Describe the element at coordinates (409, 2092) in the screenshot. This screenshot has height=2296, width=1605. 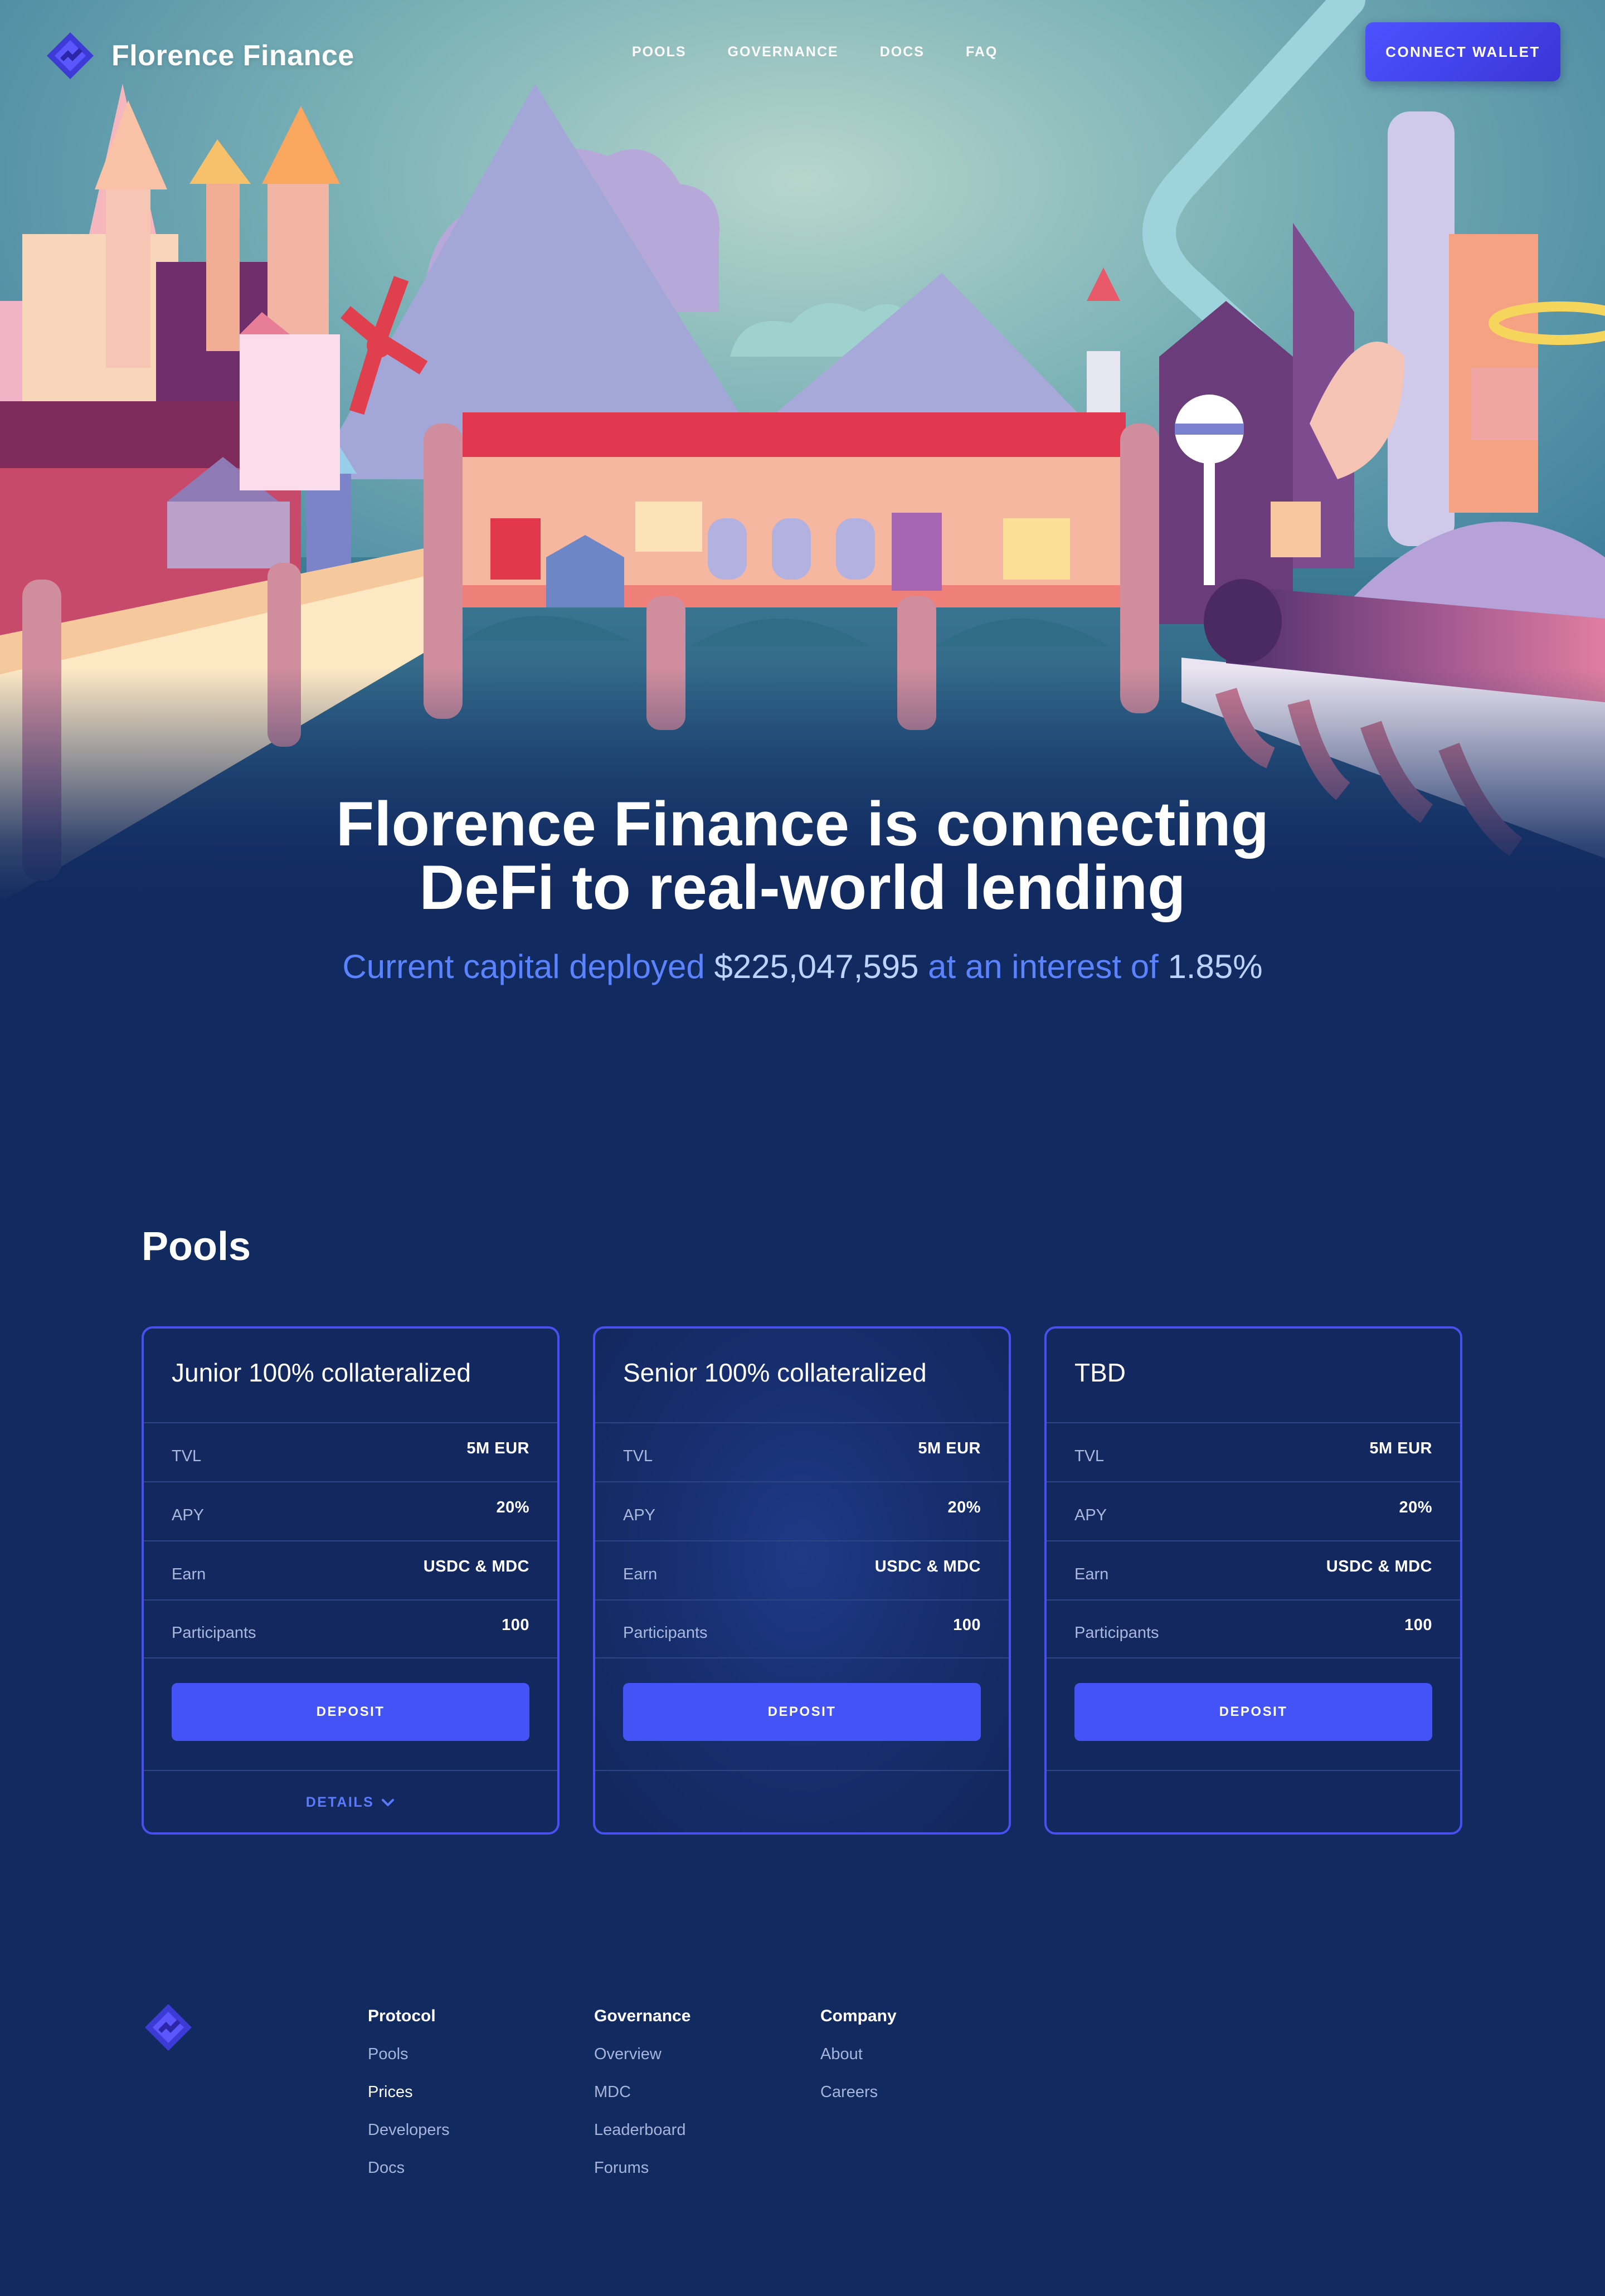
I see `footer-link-prices: Prices` at that location.